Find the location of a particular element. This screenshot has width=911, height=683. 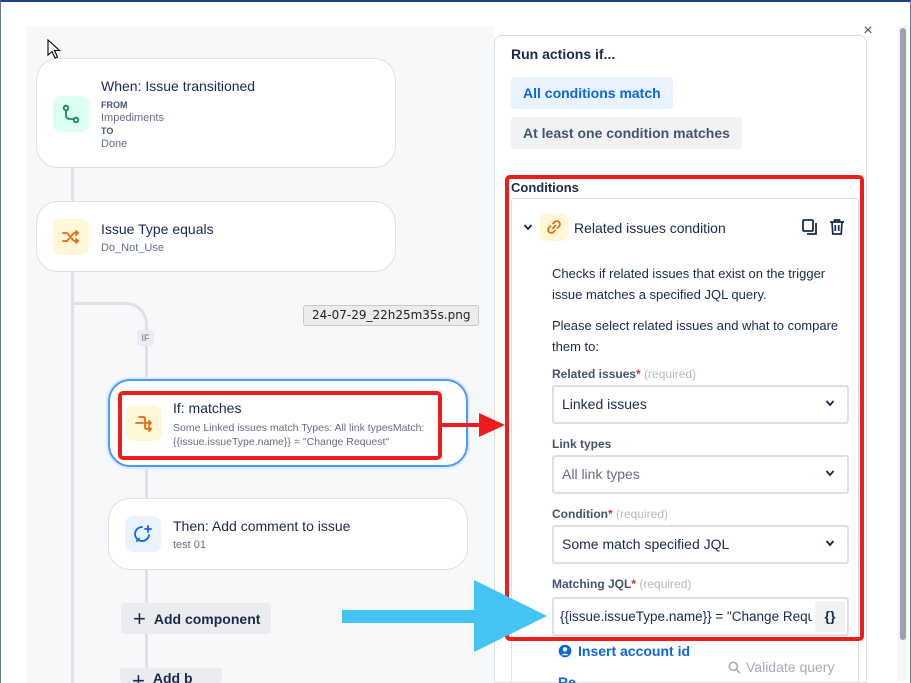

from-label: FROM is located at coordinates (114, 105).